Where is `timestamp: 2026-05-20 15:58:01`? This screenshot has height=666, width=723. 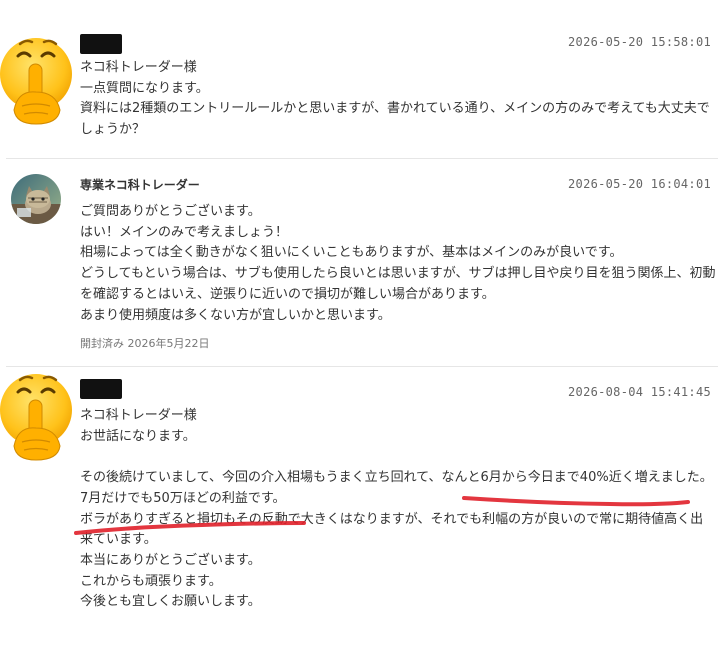 timestamp: 2026-05-20 15:58:01 is located at coordinates (639, 42).